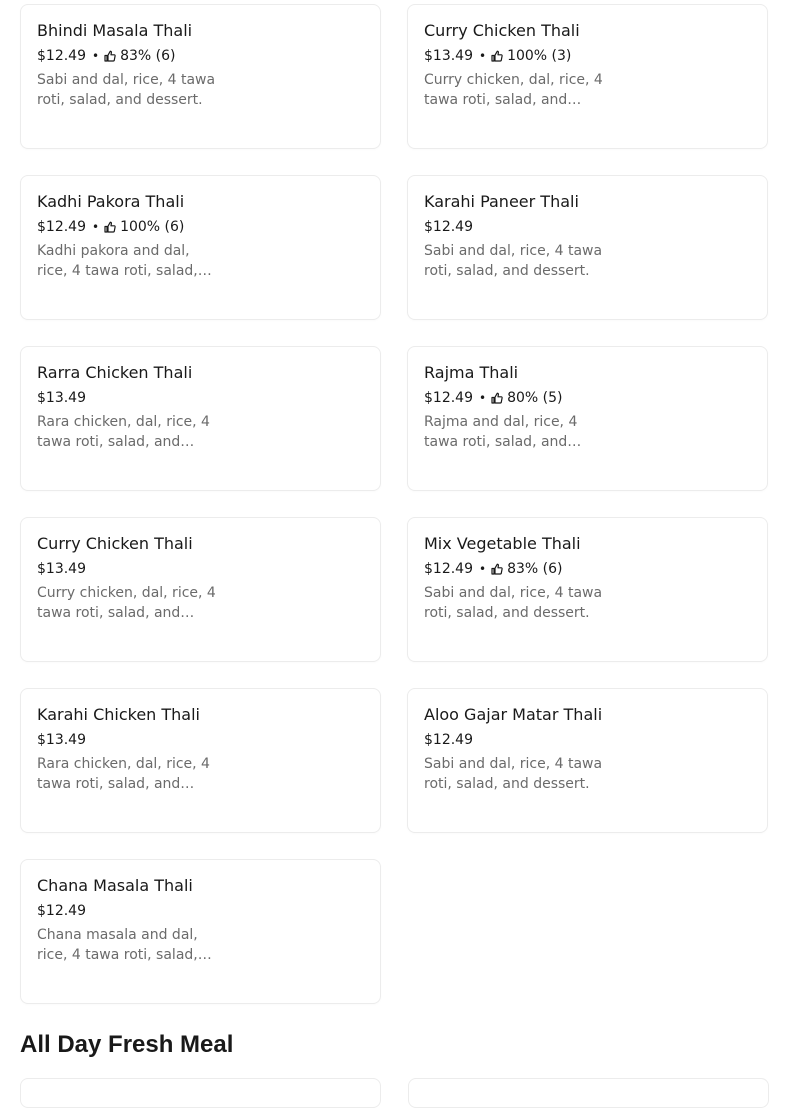 The height and width of the screenshot is (1108, 804). What do you see at coordinates (127, 1044) in the screenshot?
I see `section-title: All Day Fresh Meal` at bounding box center [127, 1044].